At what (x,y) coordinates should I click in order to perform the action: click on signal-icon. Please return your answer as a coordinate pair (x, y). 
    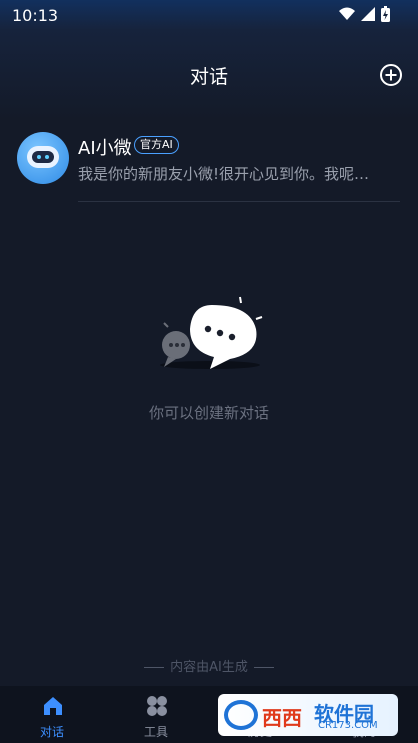
    Looking at the image, I should click on (368, 14).